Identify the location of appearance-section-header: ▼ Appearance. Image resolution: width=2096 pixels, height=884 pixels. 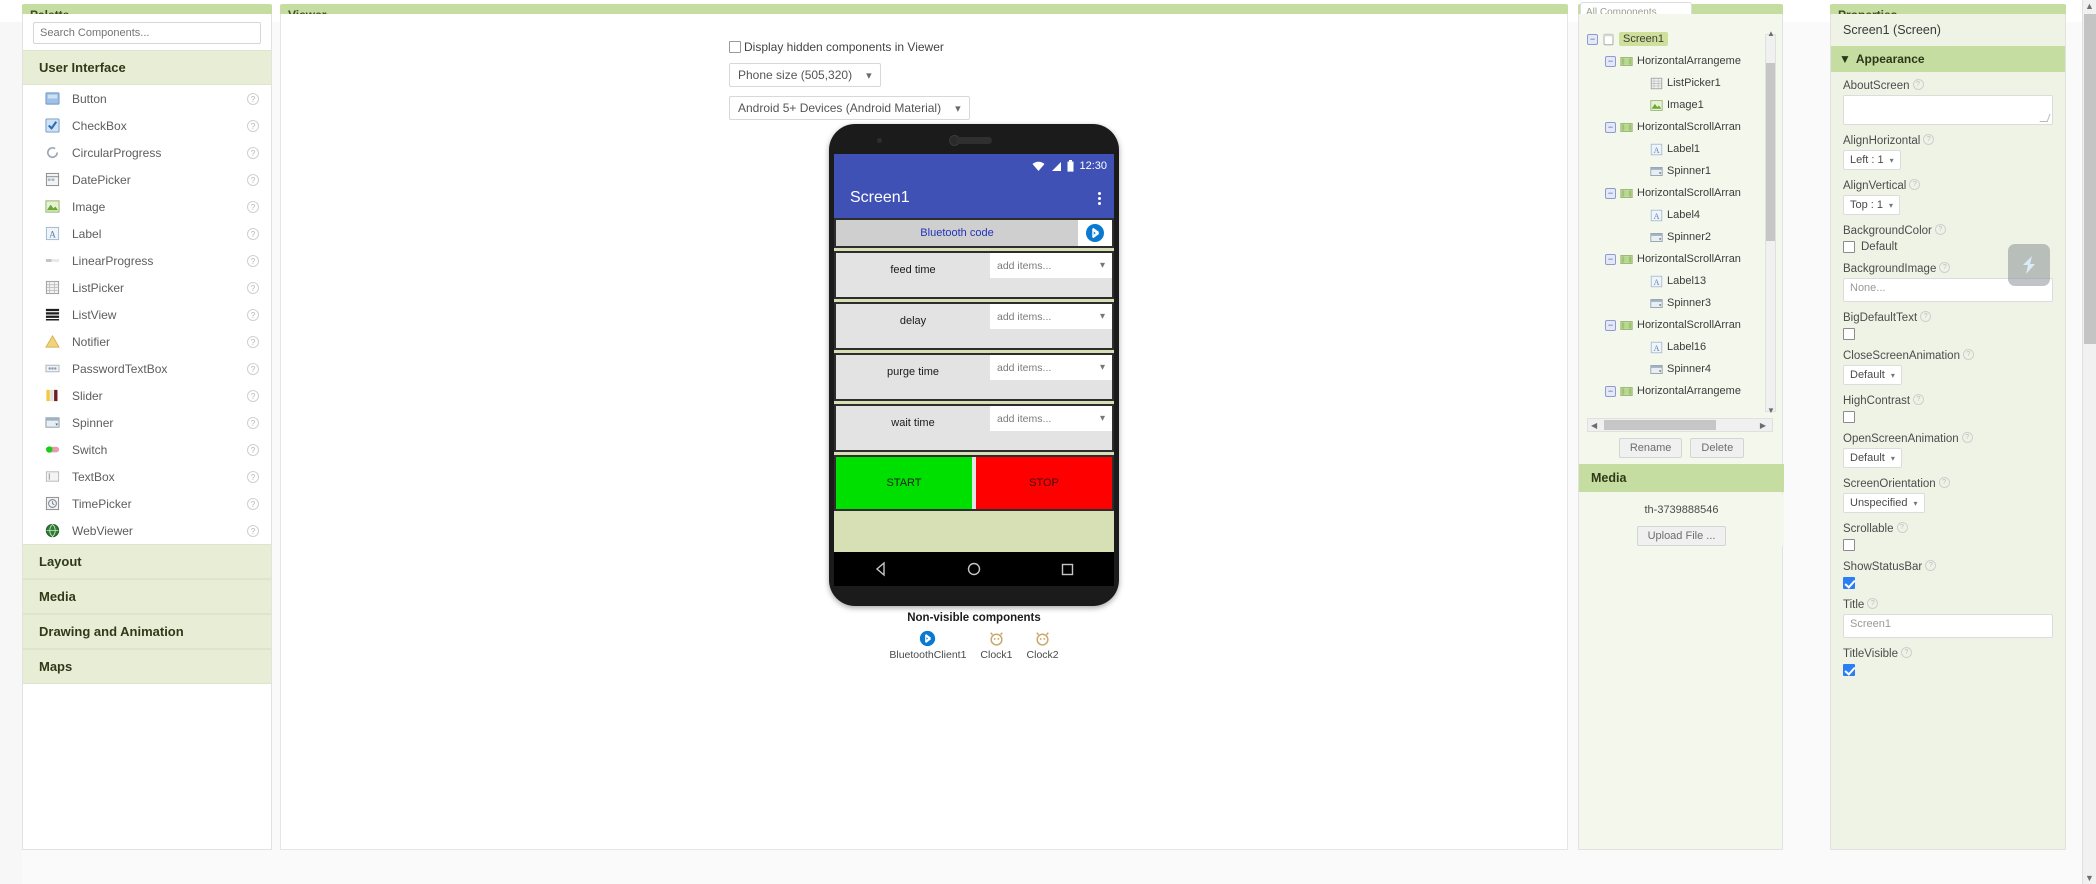
(1948, 59).